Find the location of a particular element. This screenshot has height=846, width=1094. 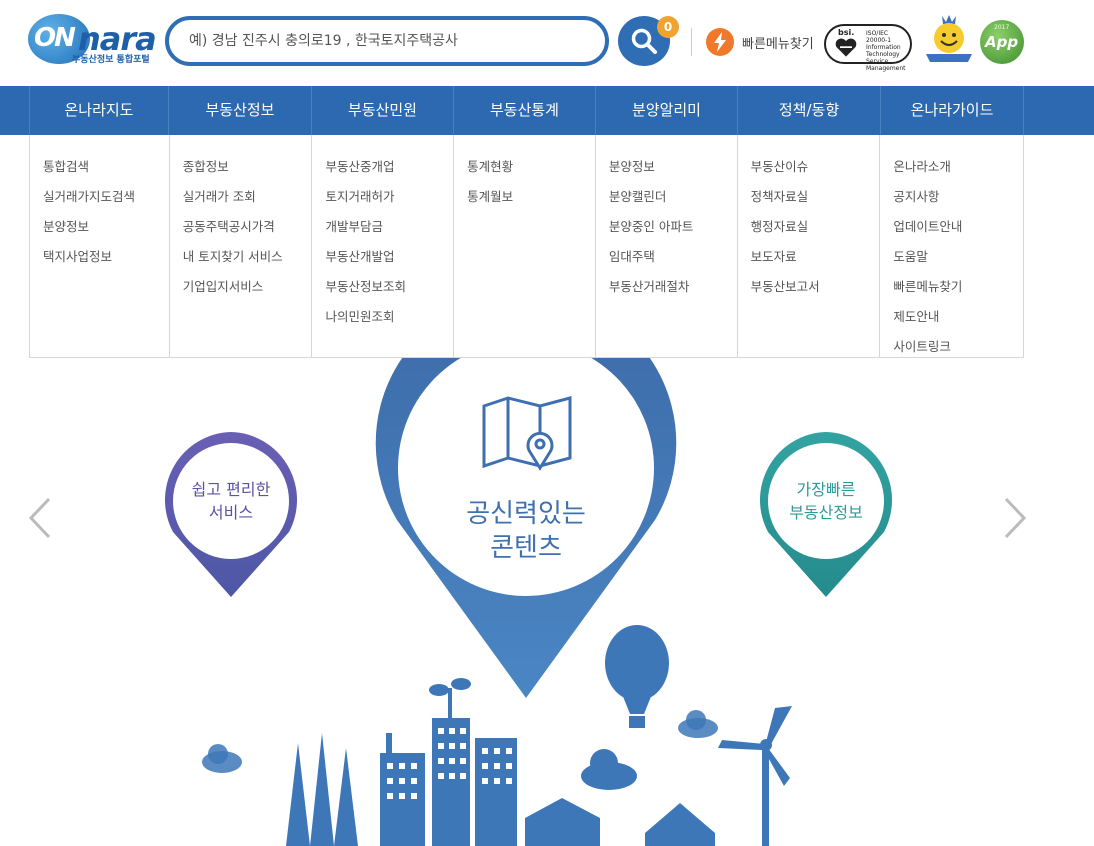

app-award-badge: 2017 App is located at coordinates (1002, 42).